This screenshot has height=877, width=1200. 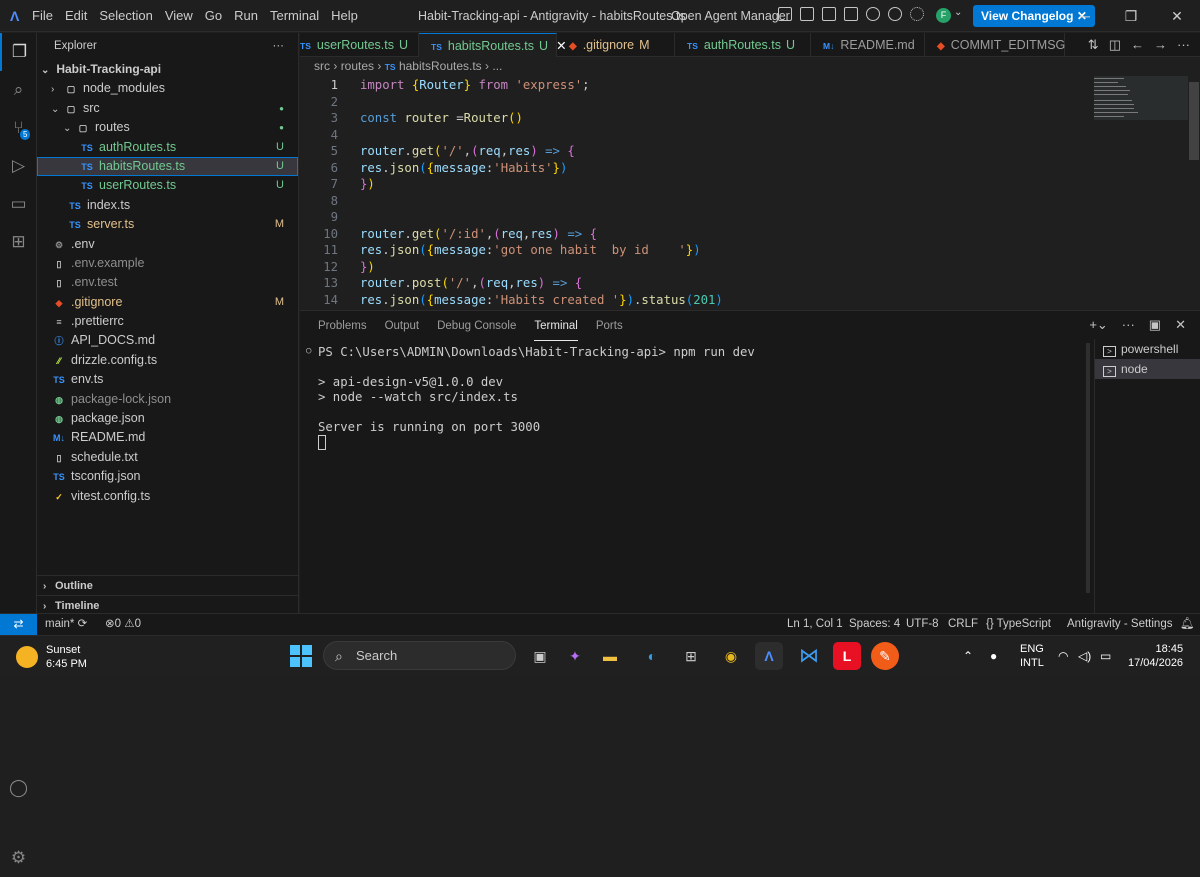 I want to click on clock: 18:45 17/04/2026, so click(x=1155, y=656).